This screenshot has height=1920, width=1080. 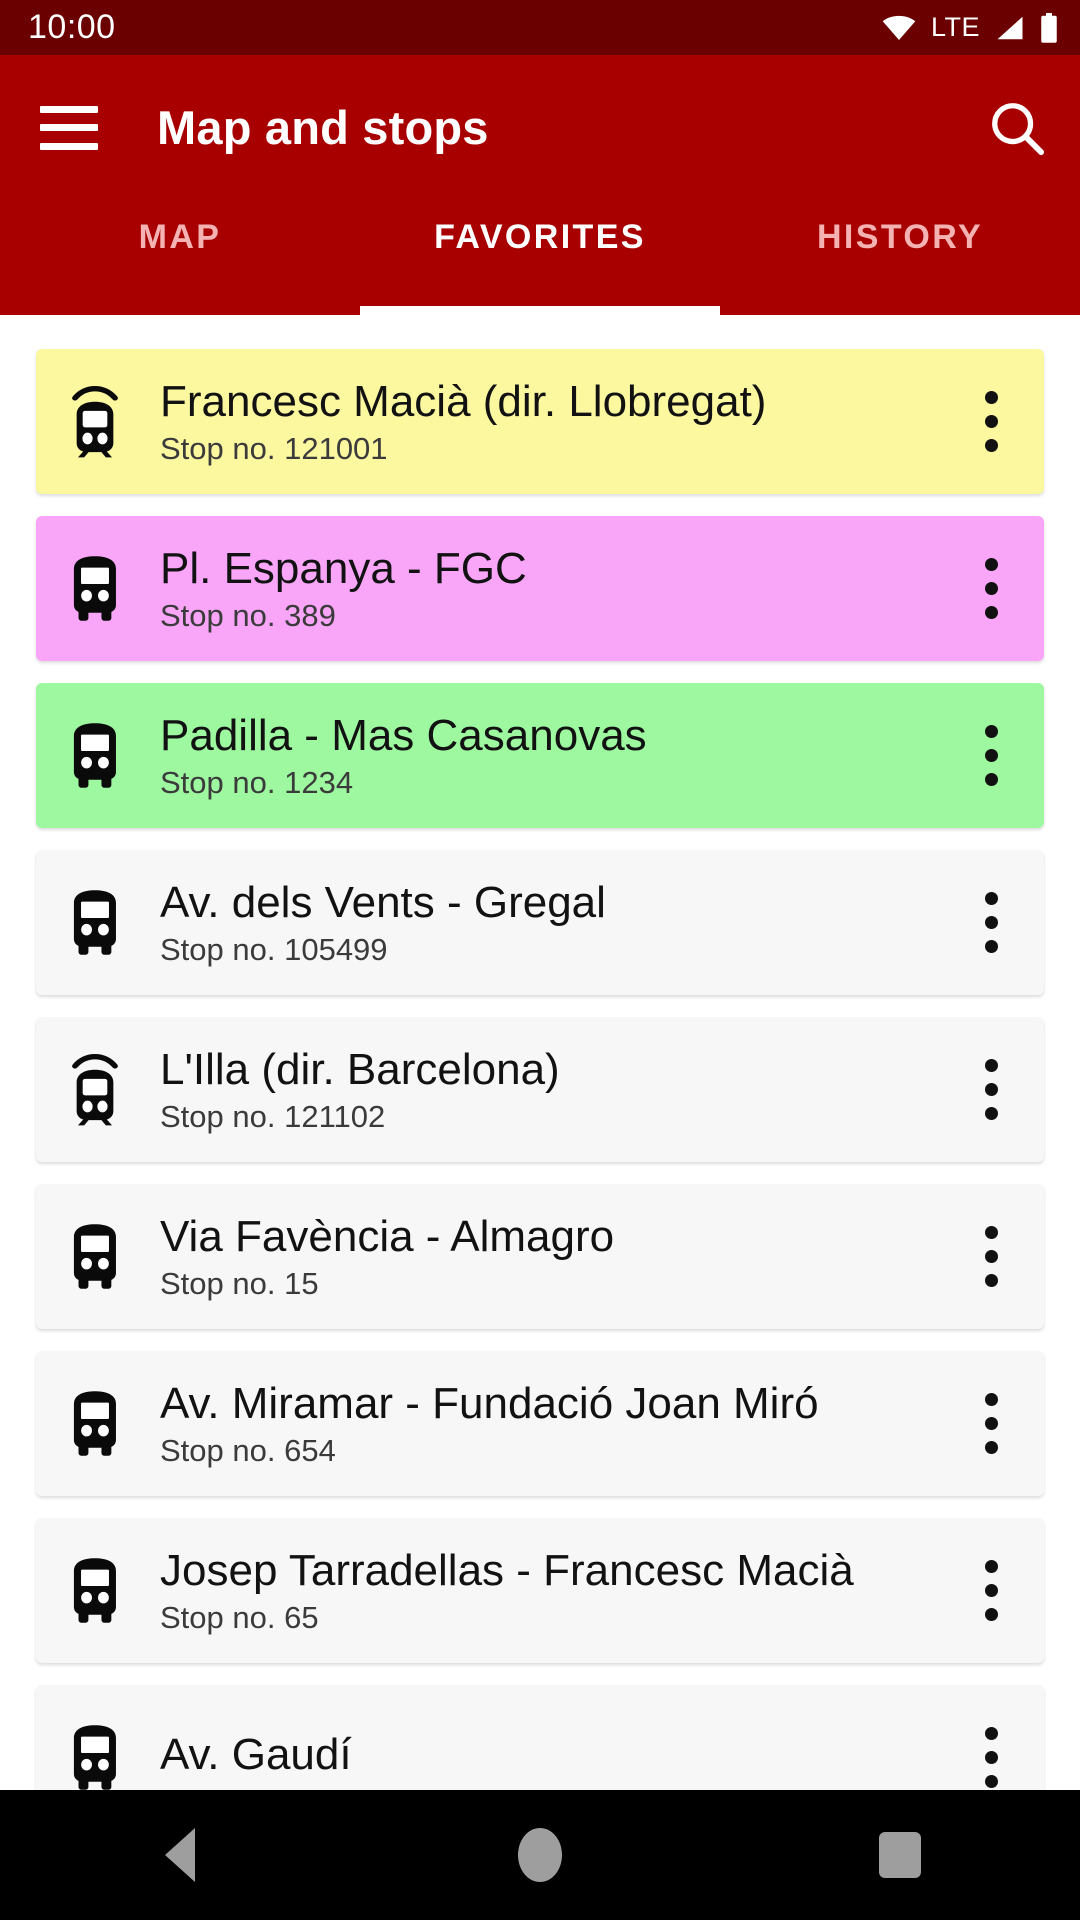 I want to click on favorite-stop-card: Av. dels Vents - Gregal Stop no. 105499, so click(x=540, y=922).